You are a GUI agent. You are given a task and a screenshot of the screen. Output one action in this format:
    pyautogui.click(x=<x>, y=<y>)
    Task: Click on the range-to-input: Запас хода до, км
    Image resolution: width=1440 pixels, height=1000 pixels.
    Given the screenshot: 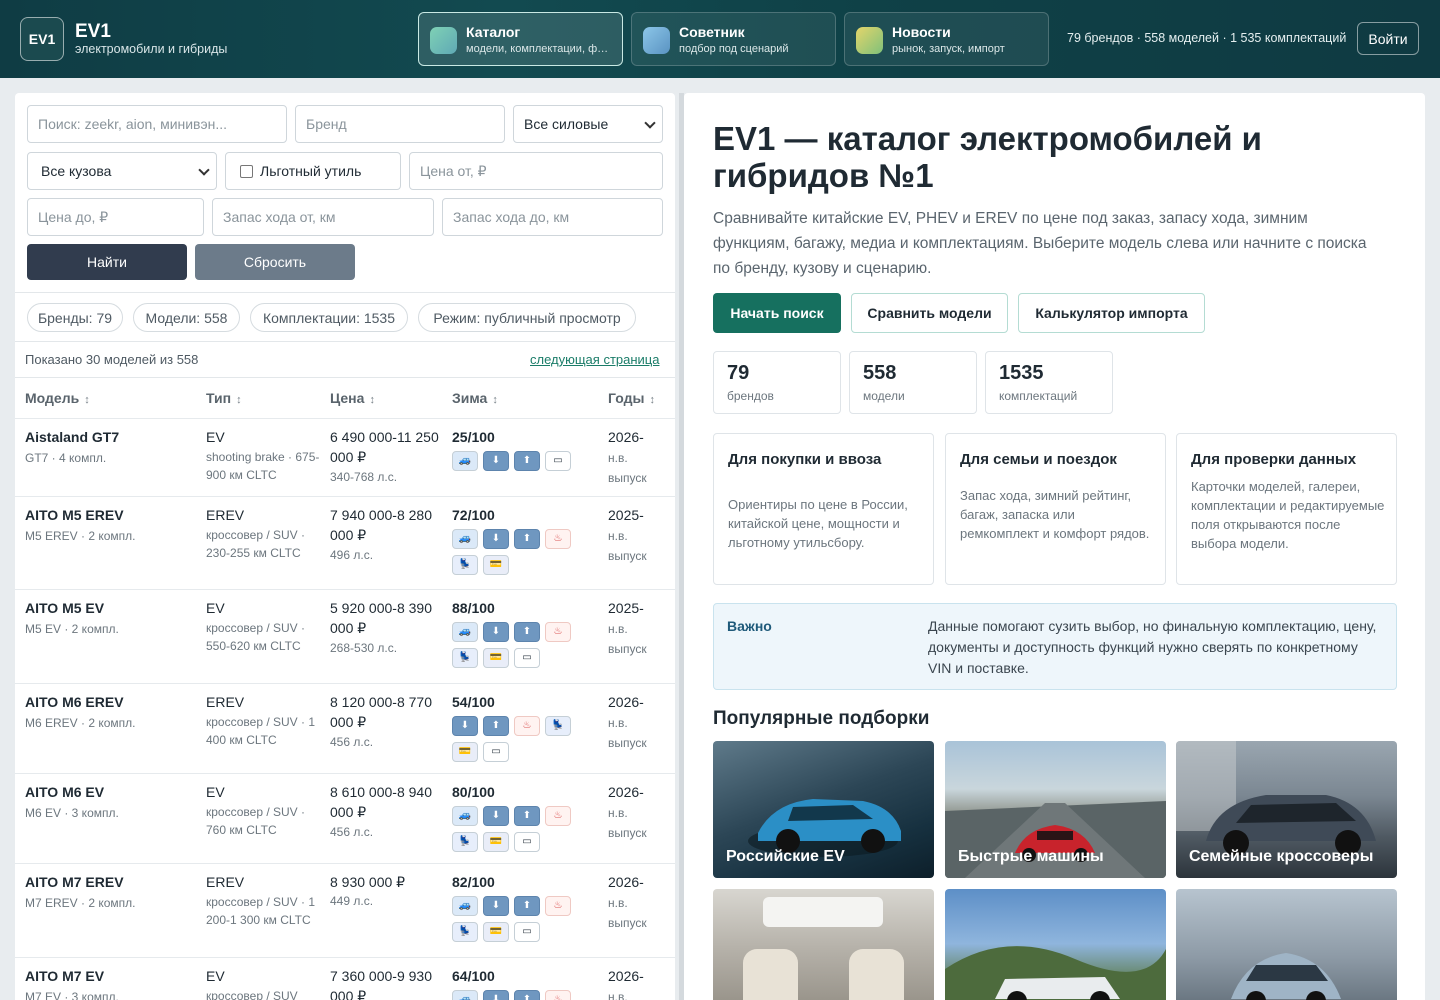 What is the action you would take?
    pyautogui.click(x=552, y=217)
    